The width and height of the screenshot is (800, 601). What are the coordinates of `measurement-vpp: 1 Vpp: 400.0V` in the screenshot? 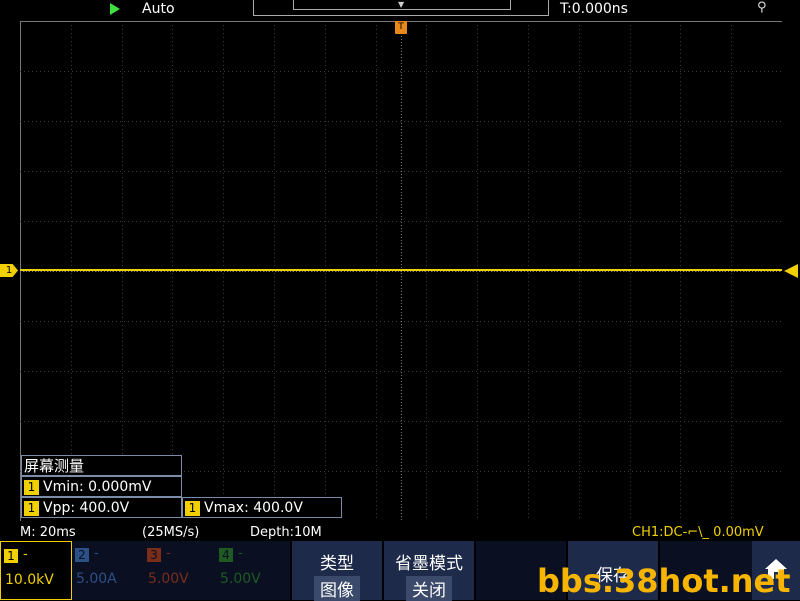 It's located at (101, 507).